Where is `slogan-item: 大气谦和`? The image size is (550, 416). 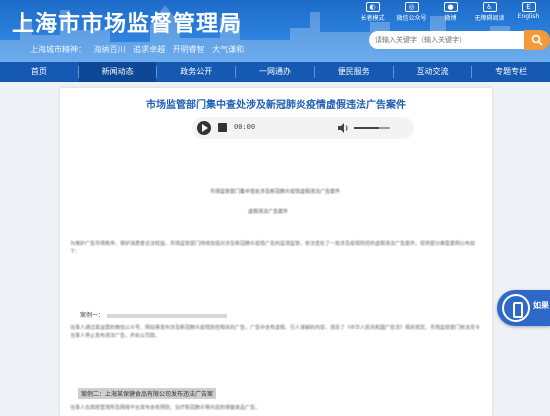
slogan-item: 大气谦和 is located at coordinates (228, 49).